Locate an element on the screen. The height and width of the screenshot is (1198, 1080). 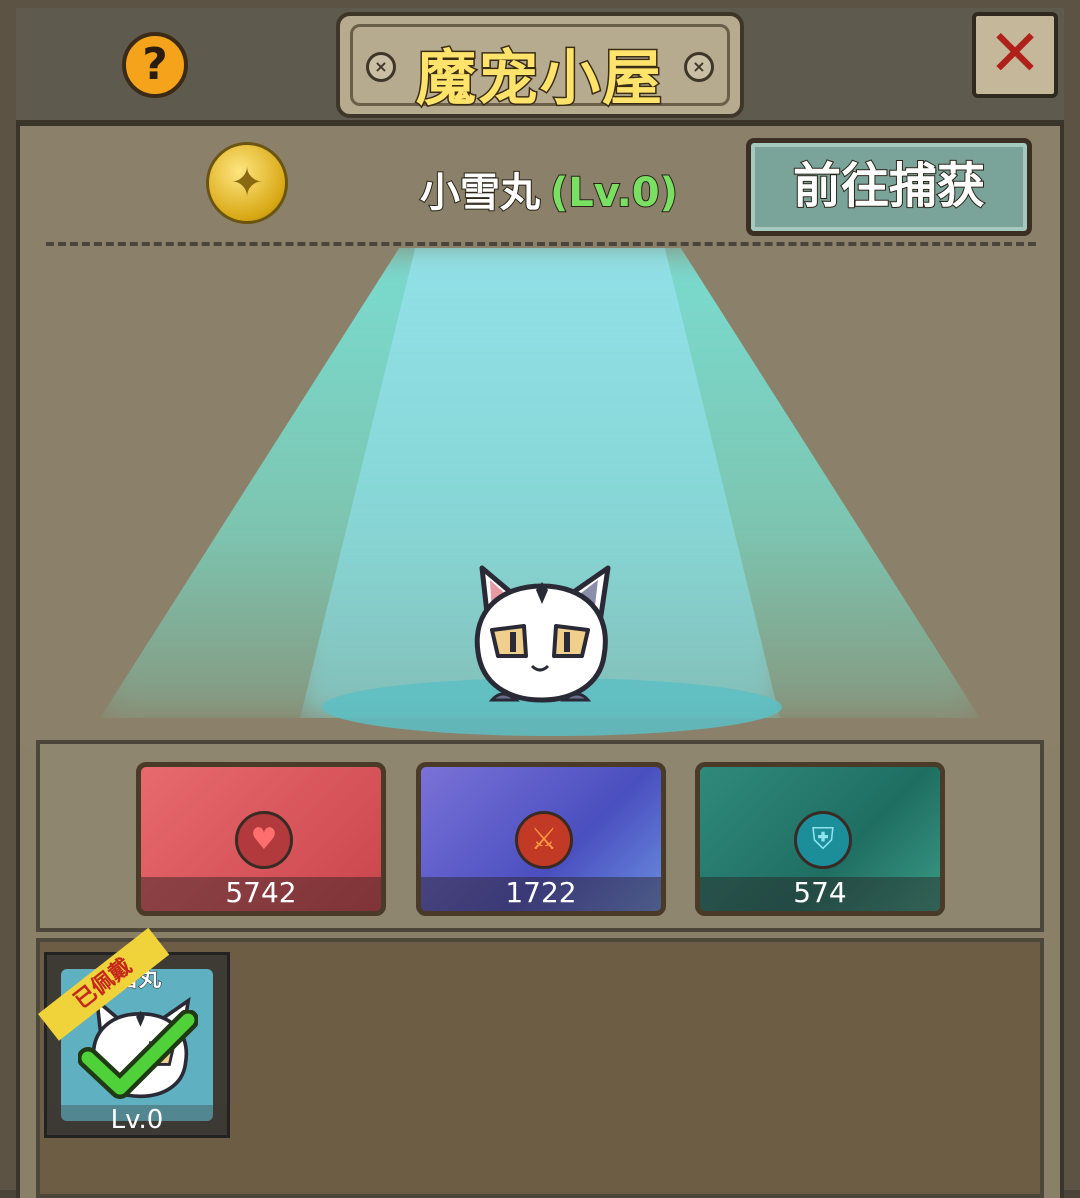
pet-name-label: 小雪丸 (Lv.0) is located at coordinates (549, 188).